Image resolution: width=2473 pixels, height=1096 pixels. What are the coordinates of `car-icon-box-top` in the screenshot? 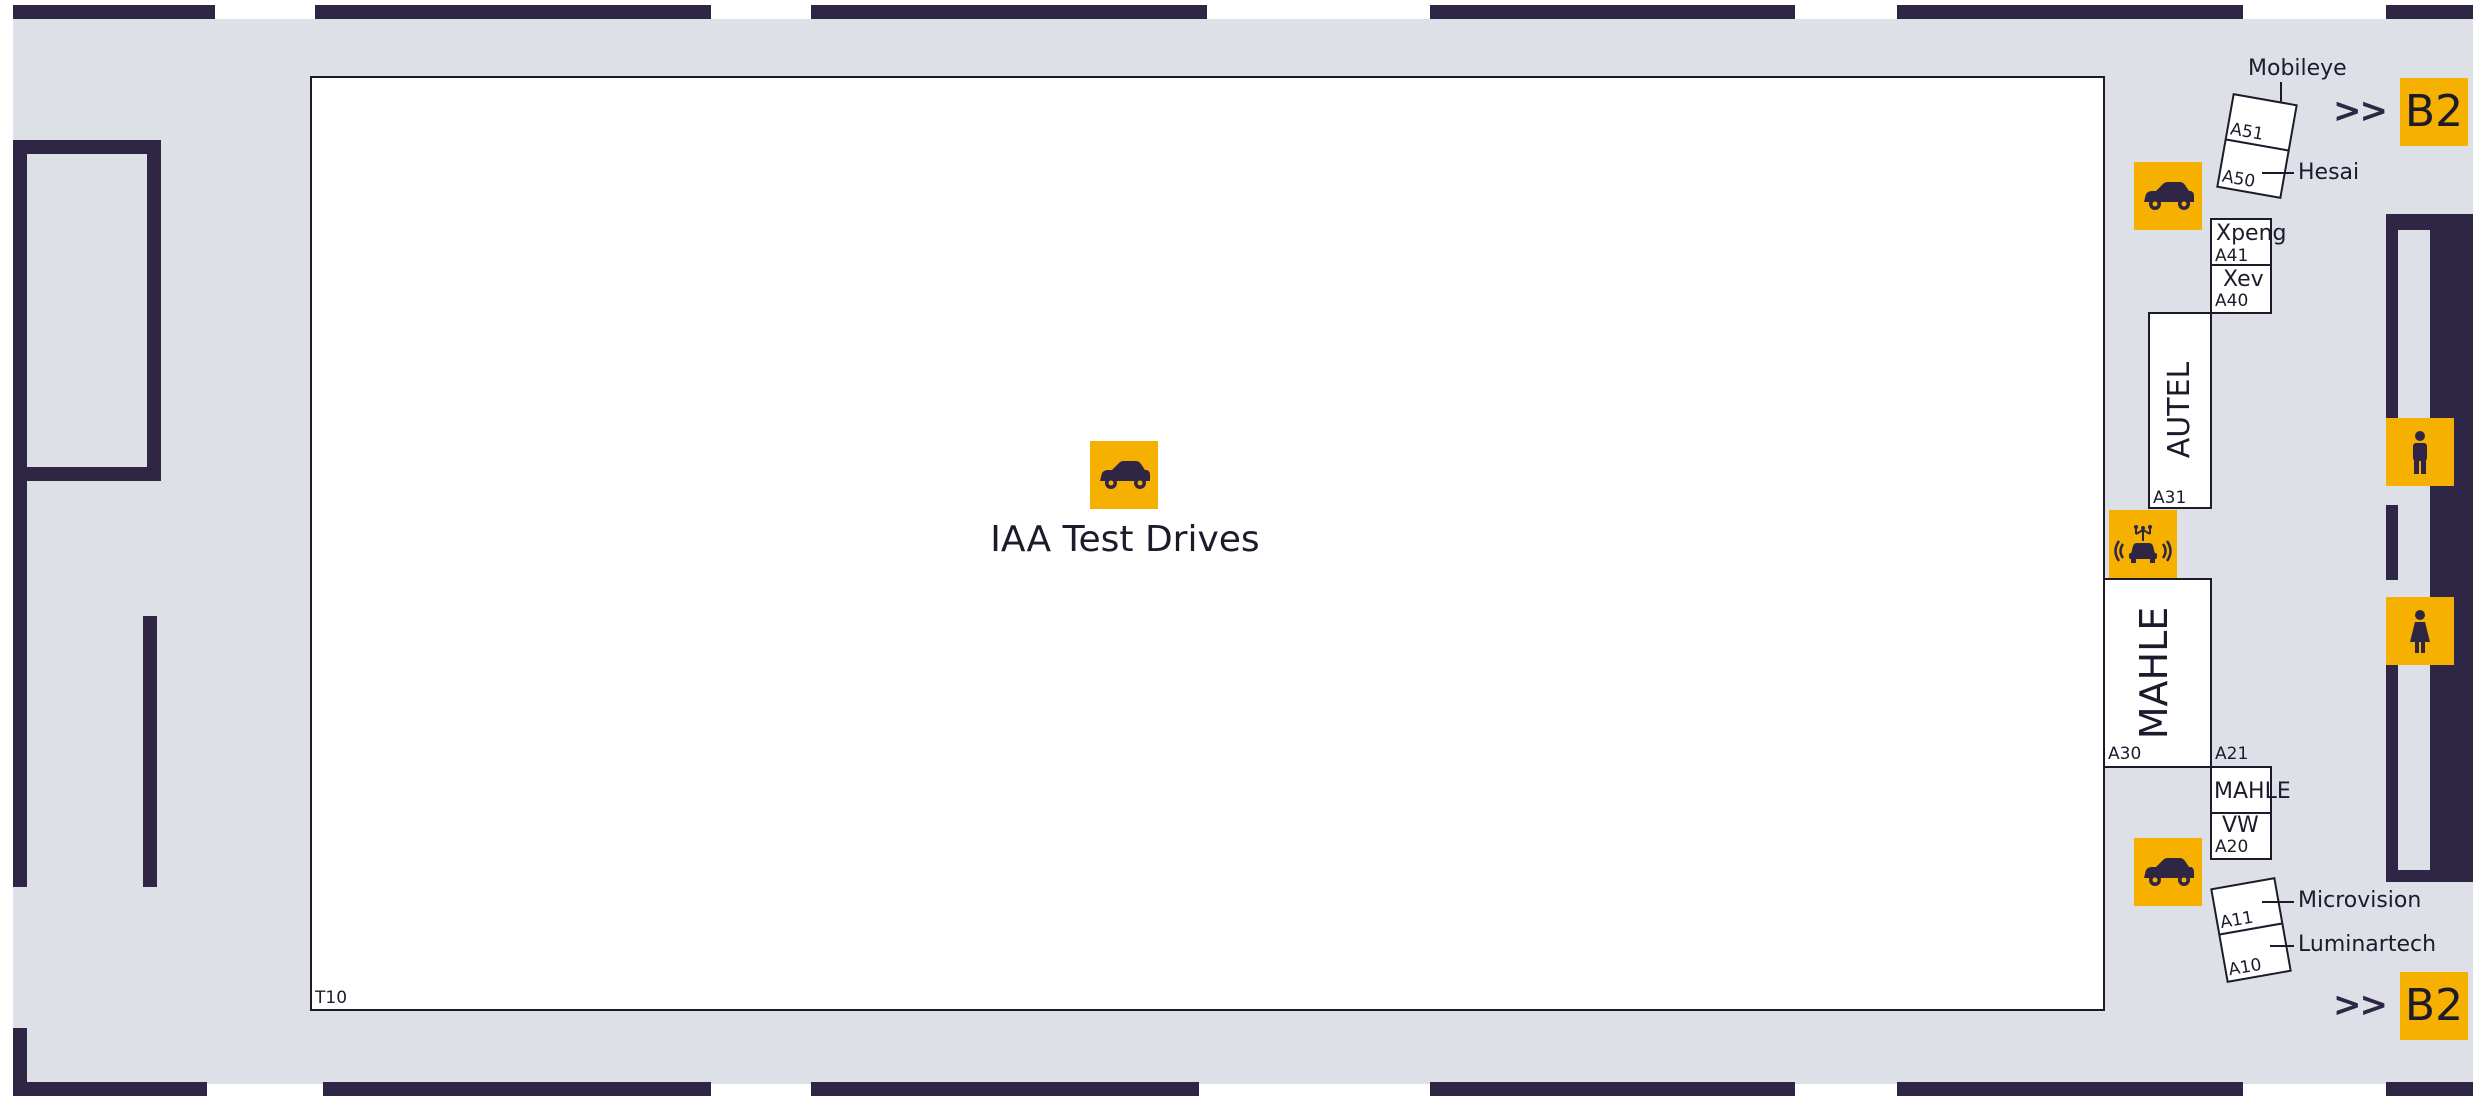 It's located at (2168, 196).